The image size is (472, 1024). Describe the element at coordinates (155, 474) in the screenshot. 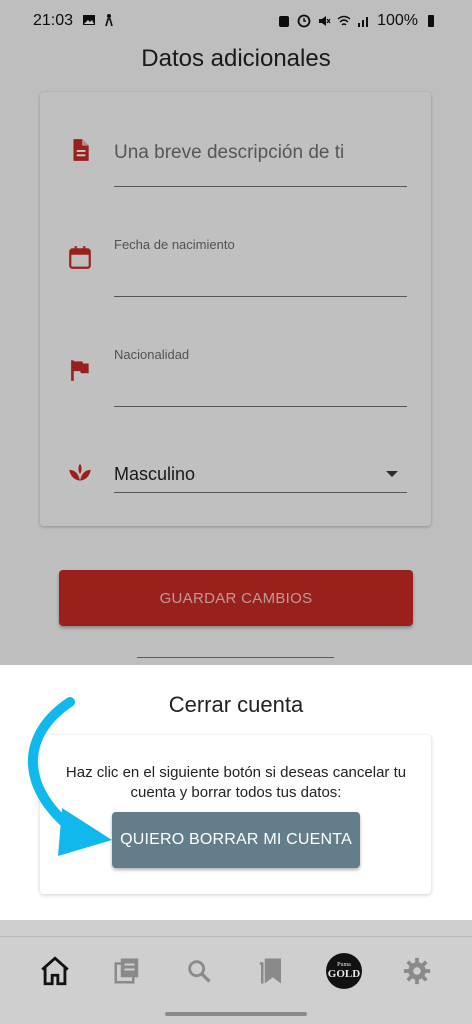

I see `gender-value: Masculino` at that location.